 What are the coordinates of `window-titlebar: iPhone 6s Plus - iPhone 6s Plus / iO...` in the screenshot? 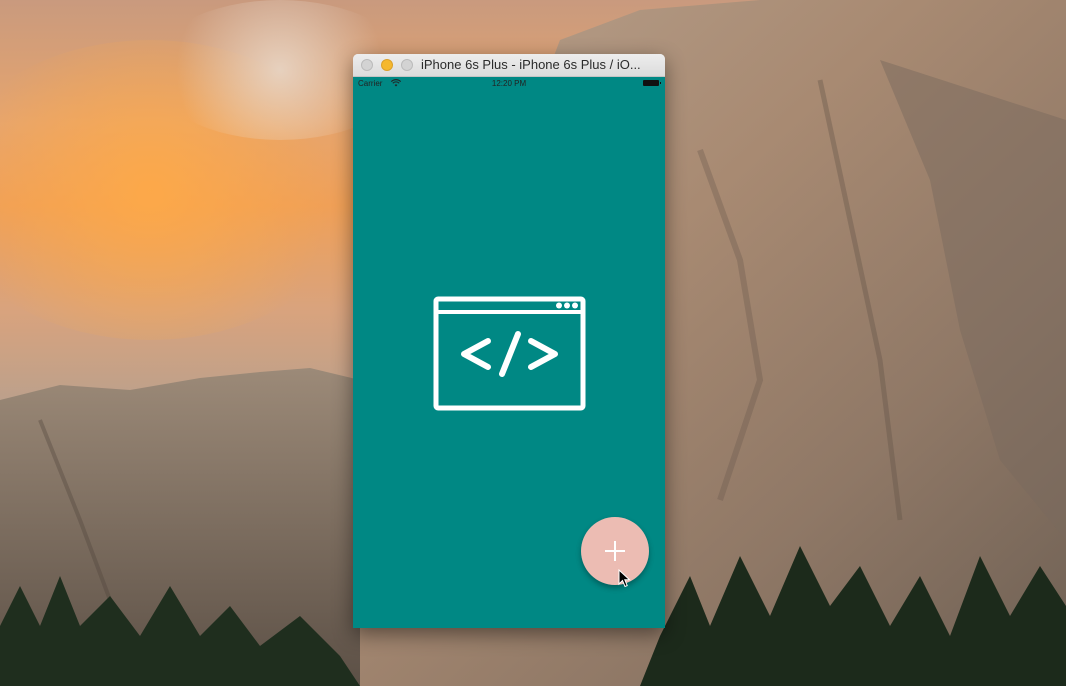 It's located at (509, 65).